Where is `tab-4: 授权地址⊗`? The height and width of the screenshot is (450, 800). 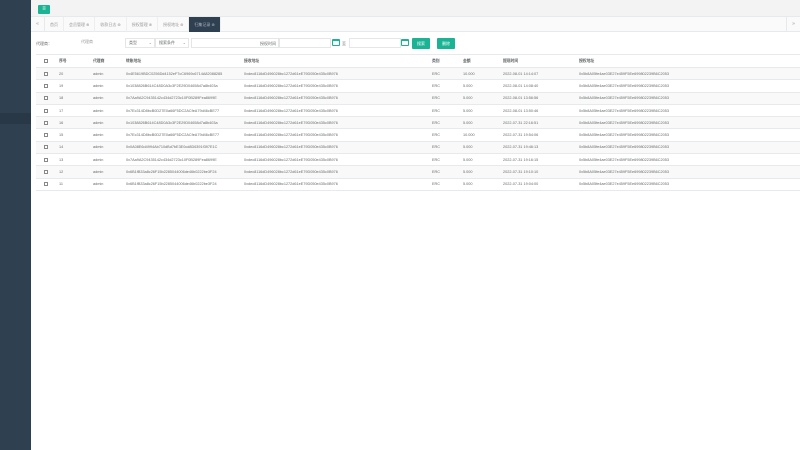
tab-4: 授权地址⊗ is located at coordinates (174, 24).